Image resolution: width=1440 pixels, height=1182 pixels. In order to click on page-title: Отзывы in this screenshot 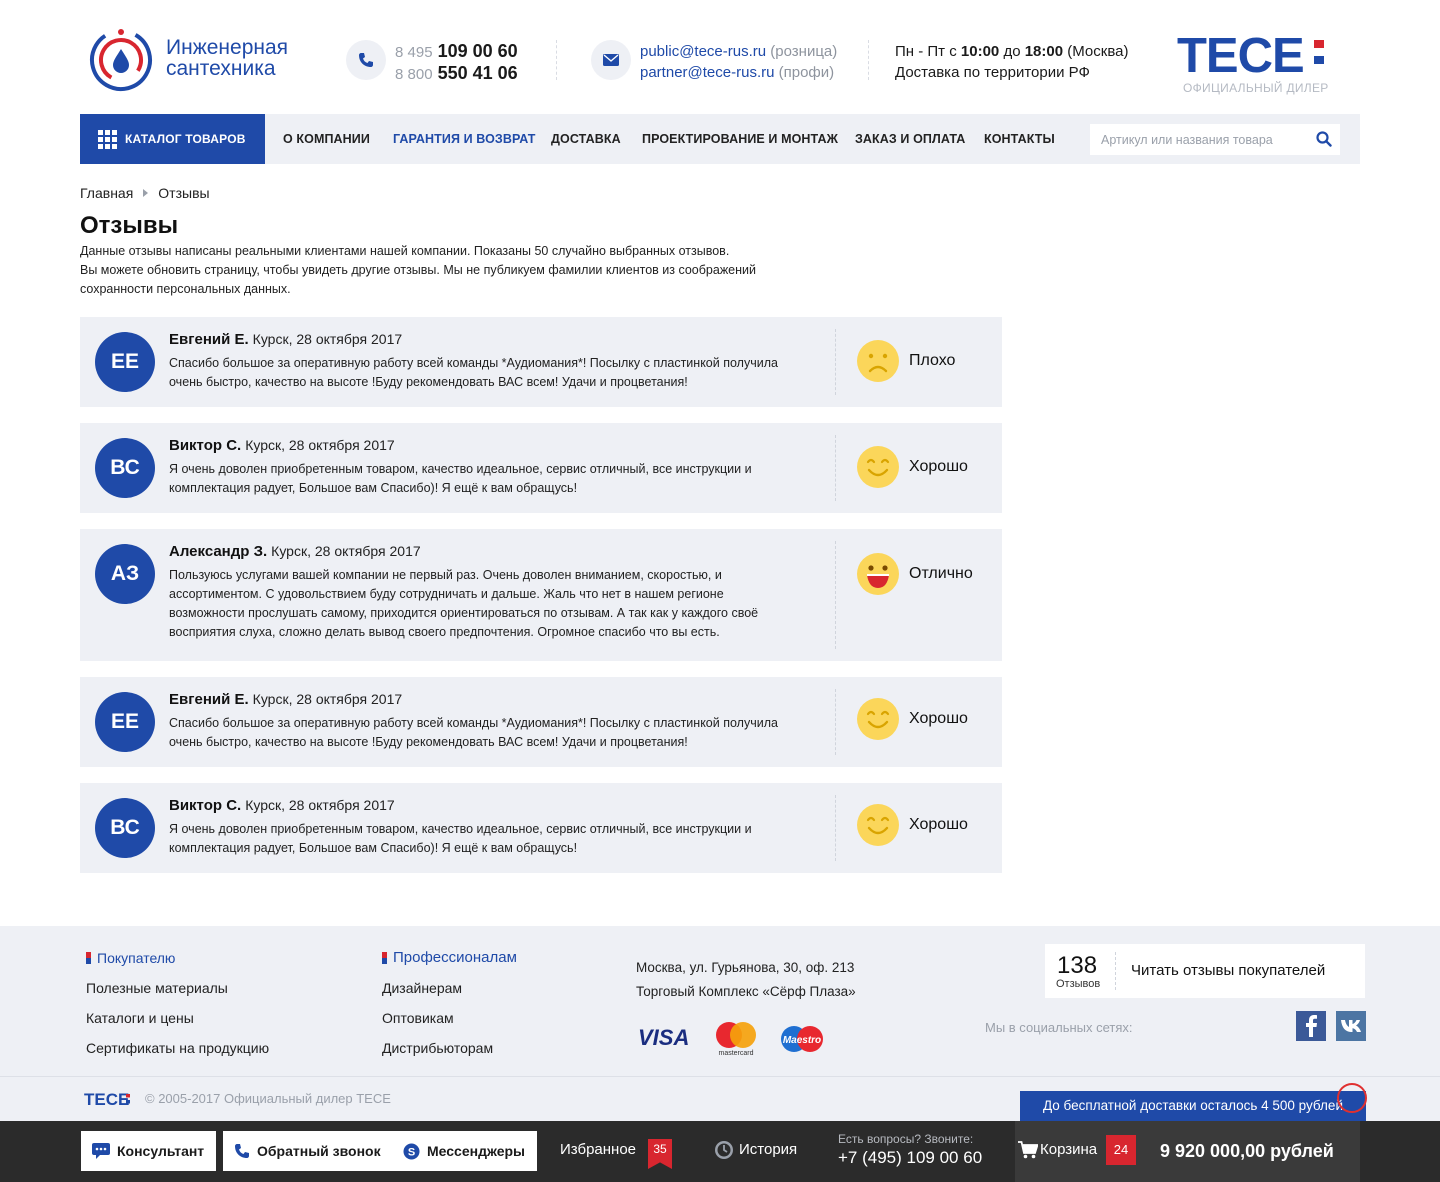, I will do `click(129, 225)`.